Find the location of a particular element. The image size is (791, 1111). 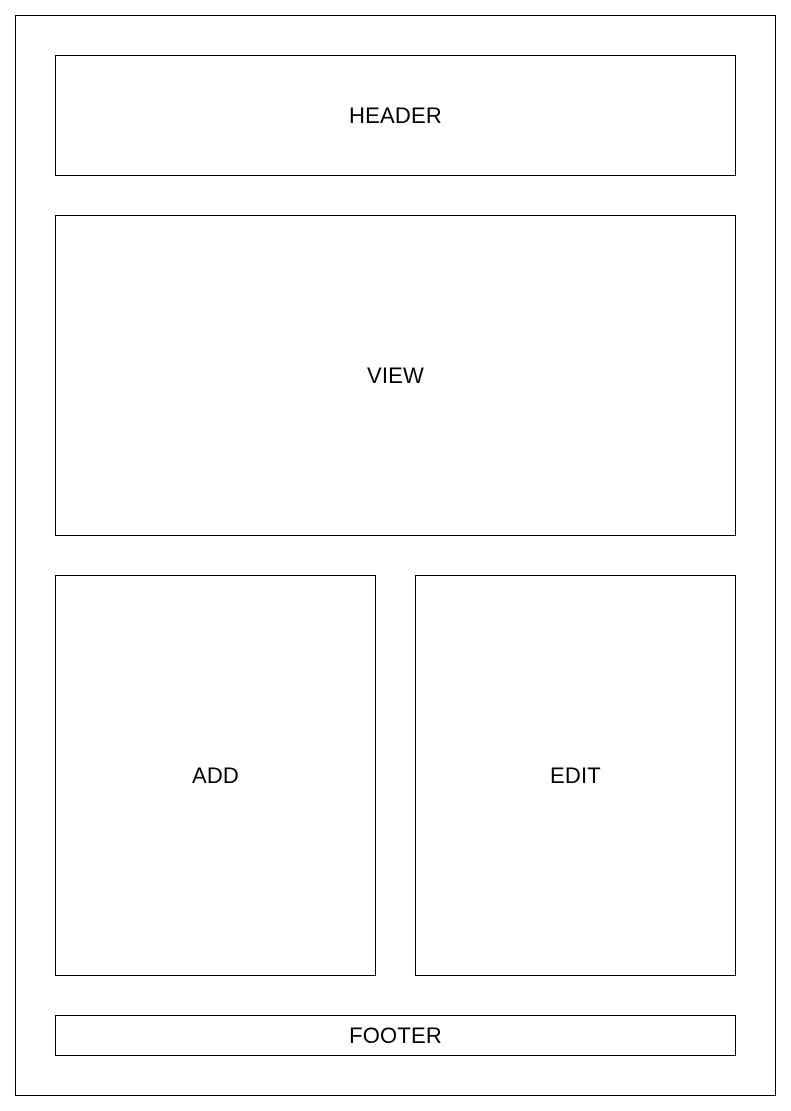

edit-label: EDIT is located at coordinates (575, 775).